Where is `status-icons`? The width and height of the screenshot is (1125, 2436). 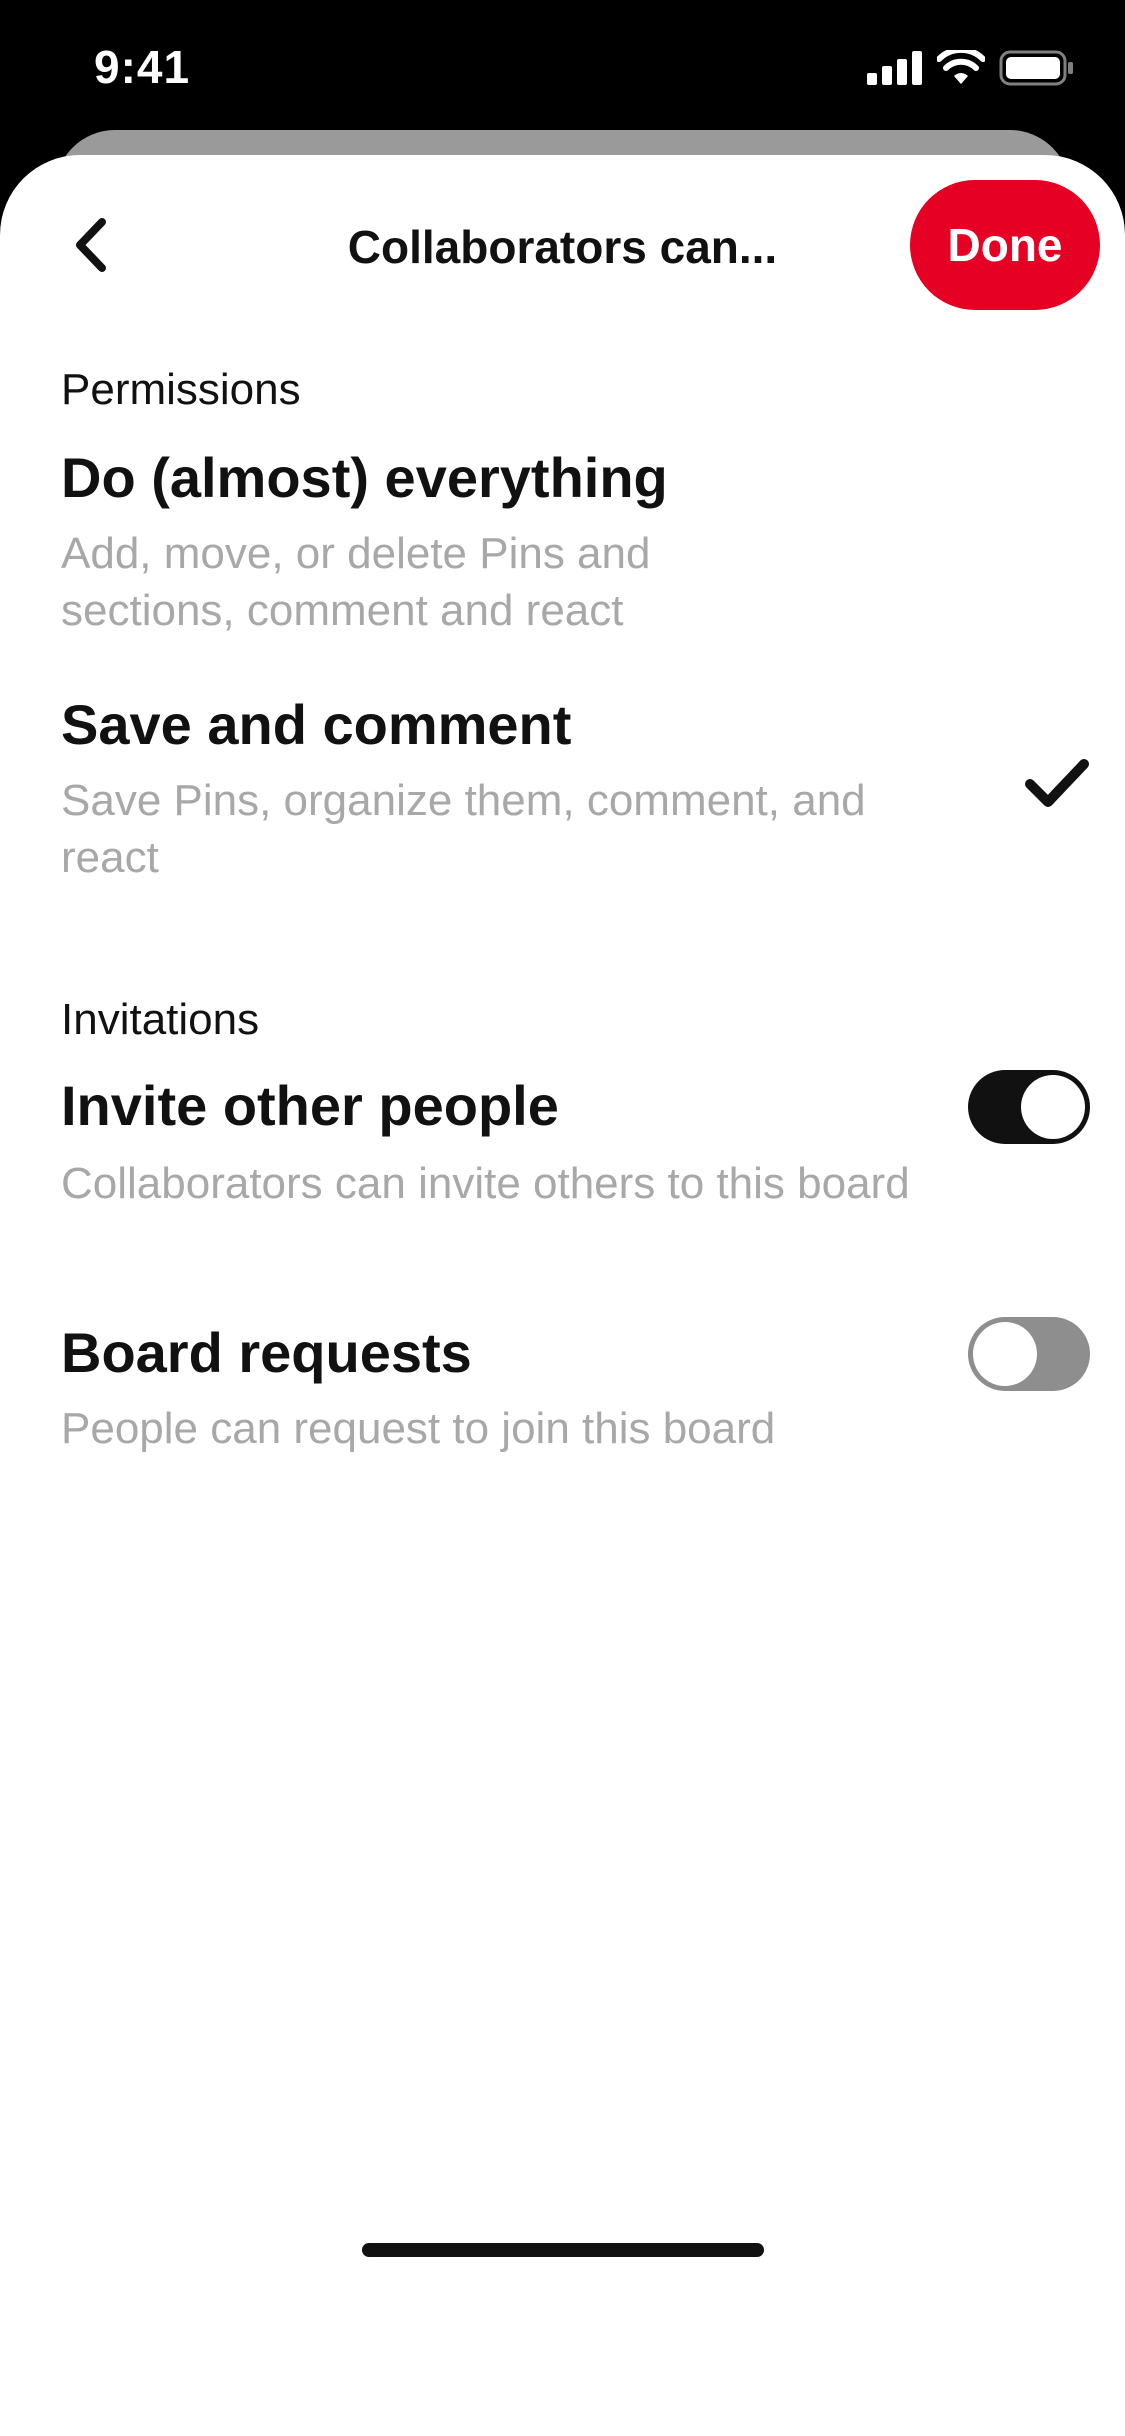 status-icons is located at coordinates (971, 68).